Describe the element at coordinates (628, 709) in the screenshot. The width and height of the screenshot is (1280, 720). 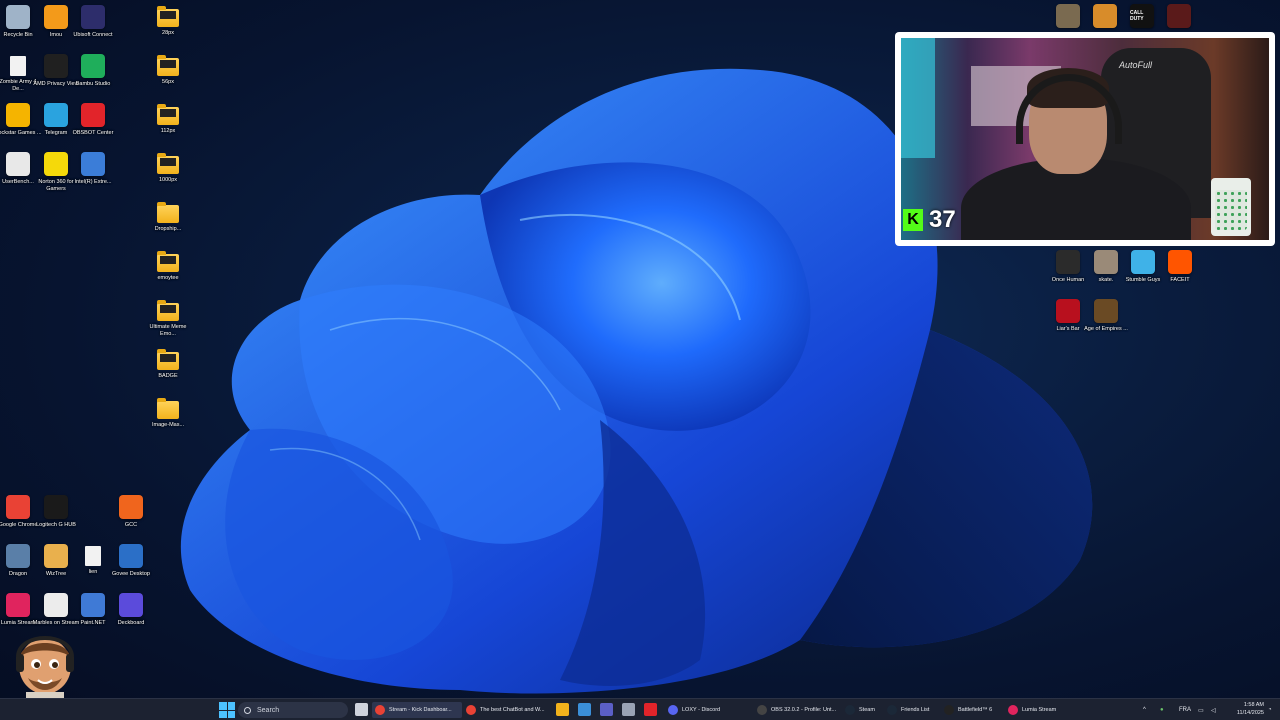
I see `settings-icon` at that location.